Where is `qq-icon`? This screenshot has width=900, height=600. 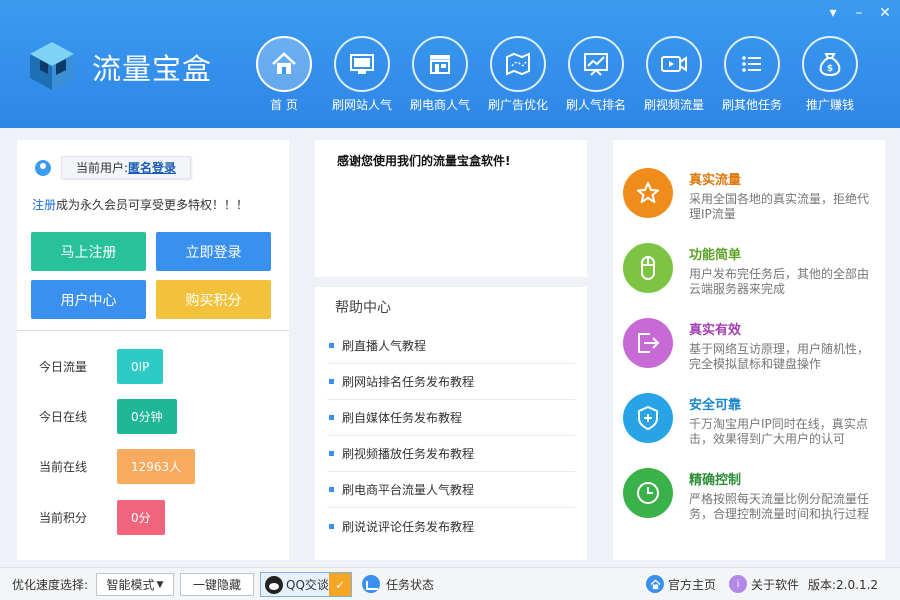
qq-icon is located at coordinates (274, 584).